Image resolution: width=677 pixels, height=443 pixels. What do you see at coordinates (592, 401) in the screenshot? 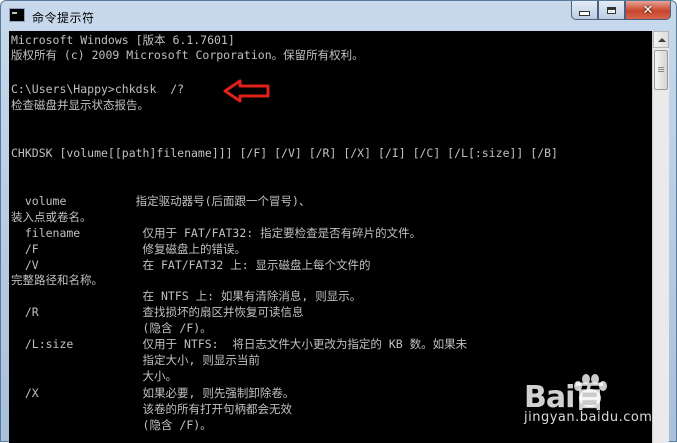
I see `baidu-watermark: Bai百 jingyan.baidu.com` at bounding box center [592, 401].